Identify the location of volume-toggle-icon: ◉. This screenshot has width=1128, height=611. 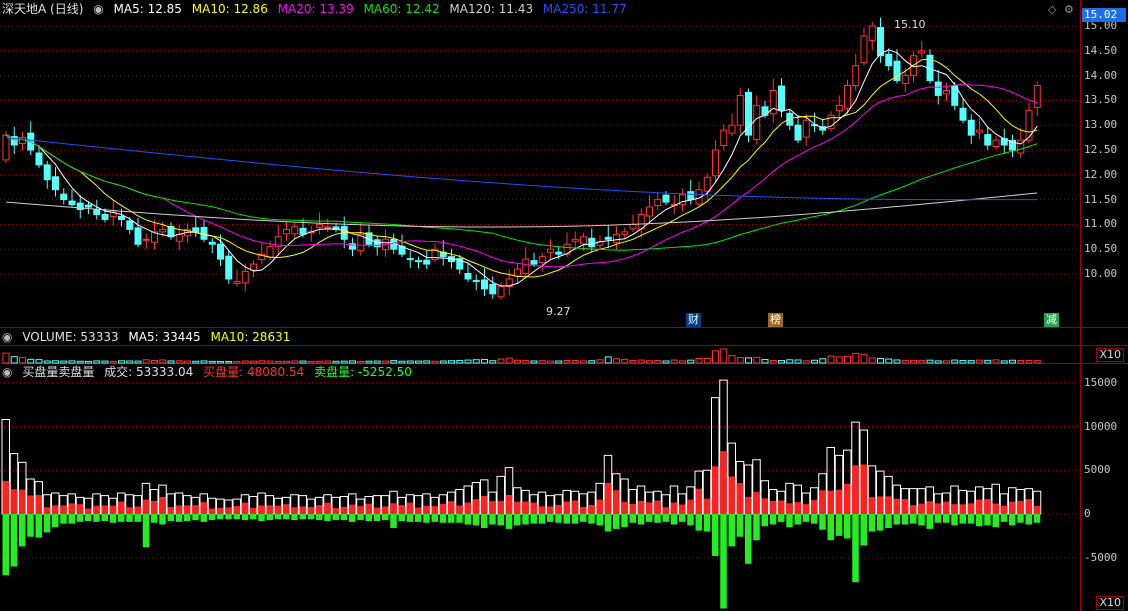
(7, 337).